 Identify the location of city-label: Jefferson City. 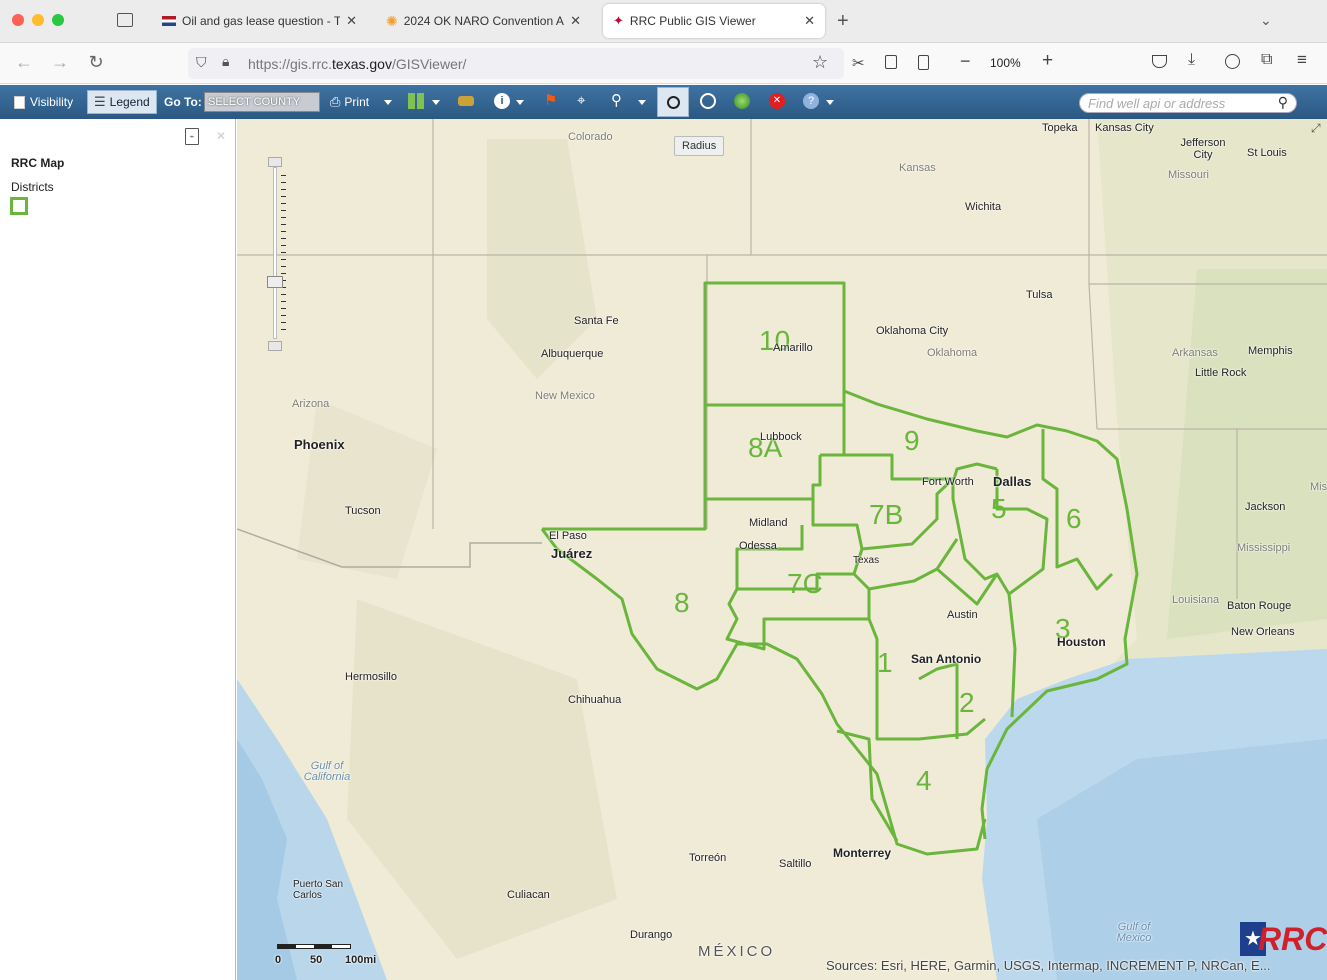
(1203, 149).